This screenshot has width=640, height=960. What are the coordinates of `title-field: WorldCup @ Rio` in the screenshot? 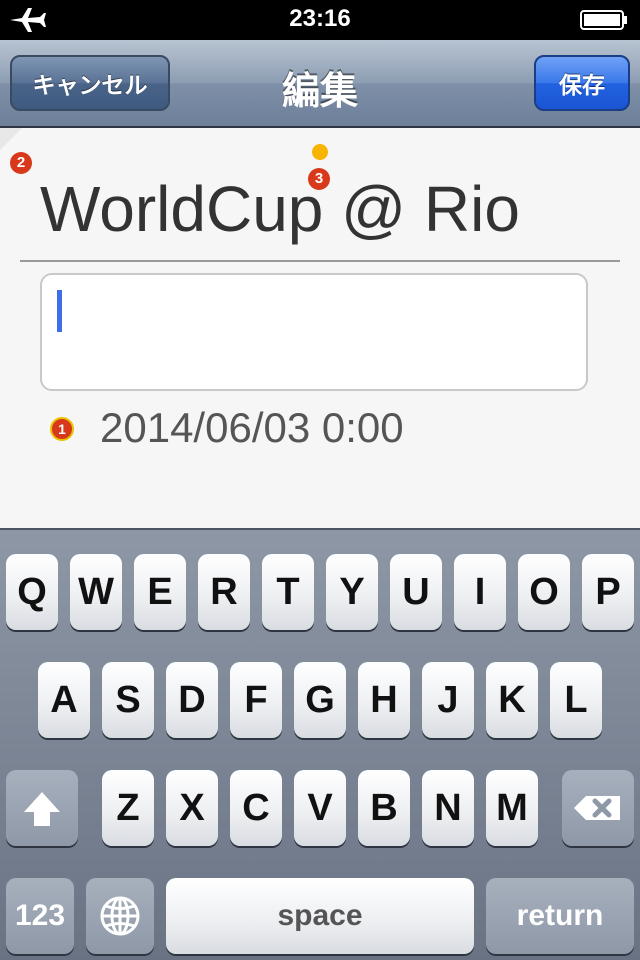 It's located at (280, 209).